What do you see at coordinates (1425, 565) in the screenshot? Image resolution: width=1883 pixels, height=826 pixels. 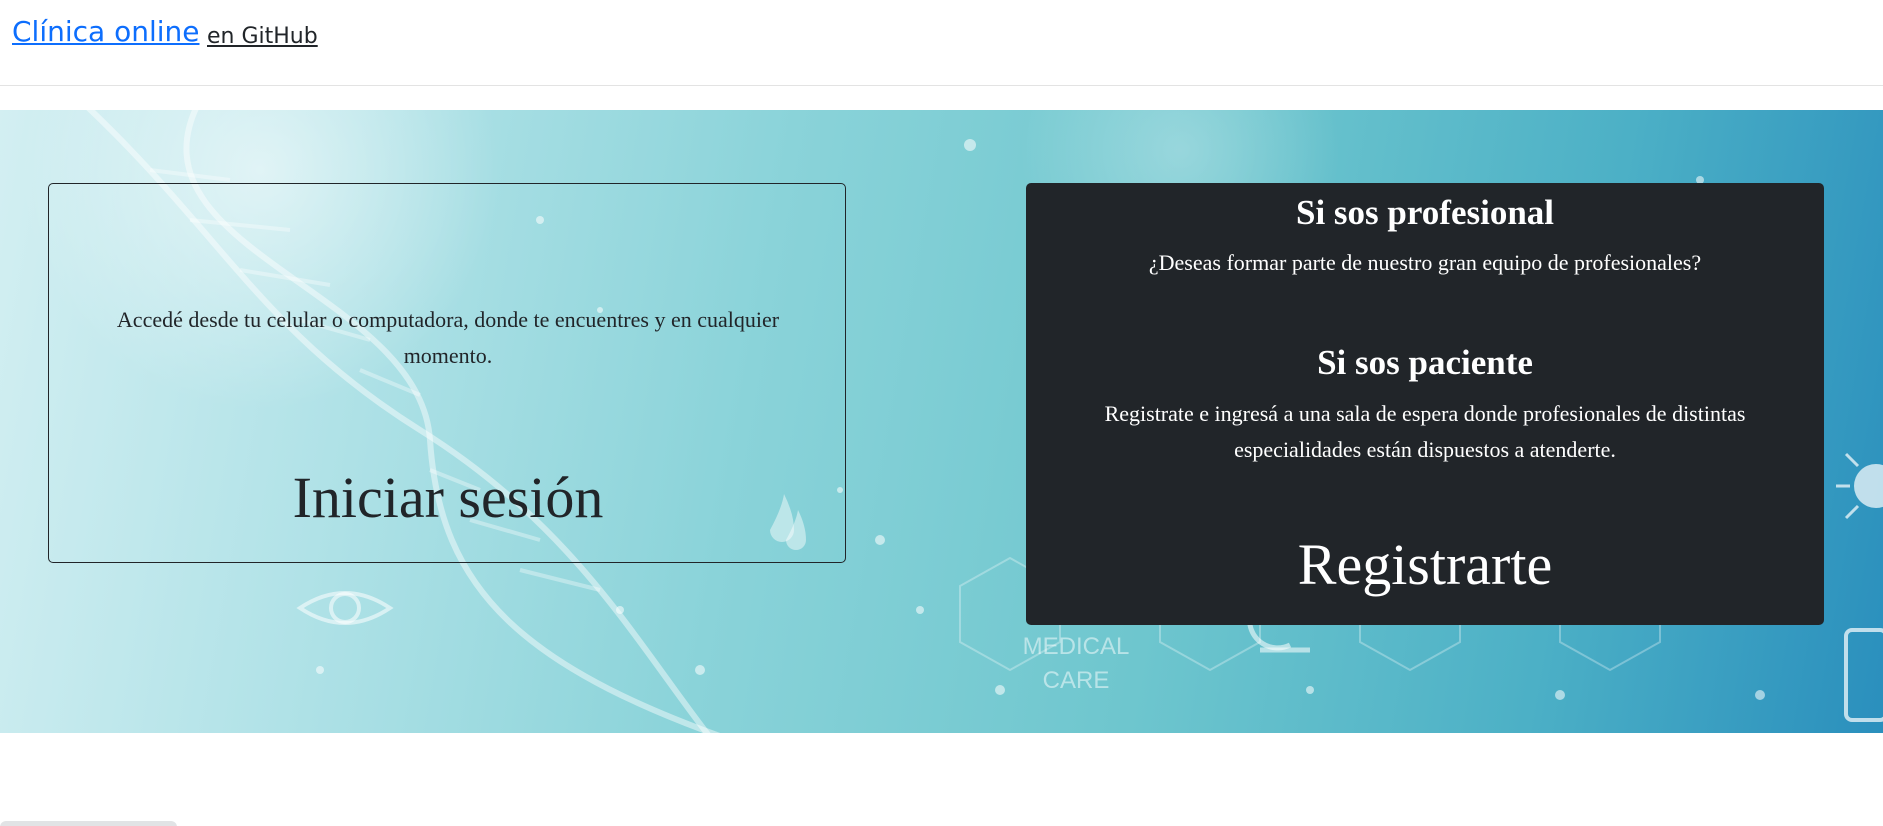 I see `register-button: Registrarte` at bounding box center [1425, 565].